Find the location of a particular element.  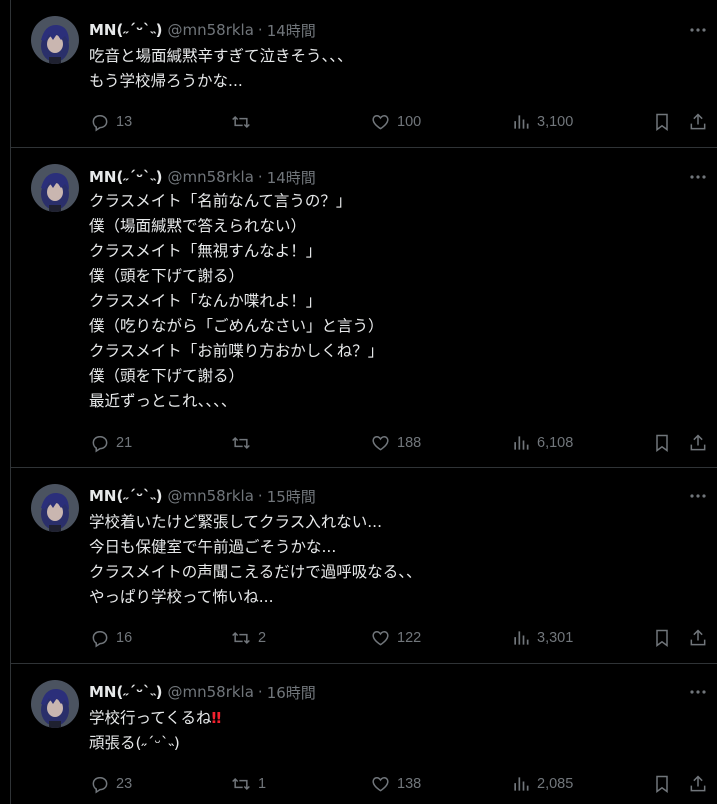

repost-button: 2 is located at coordinates (248, 638).